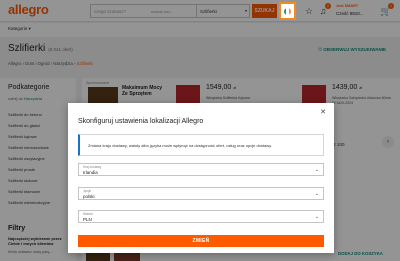 Image resolution: width=400 pixels, height=261 pixels. Describe the element at coordinates (201, 193) in the screenshot. I see `language-select: Język polski ⌄` at that location.